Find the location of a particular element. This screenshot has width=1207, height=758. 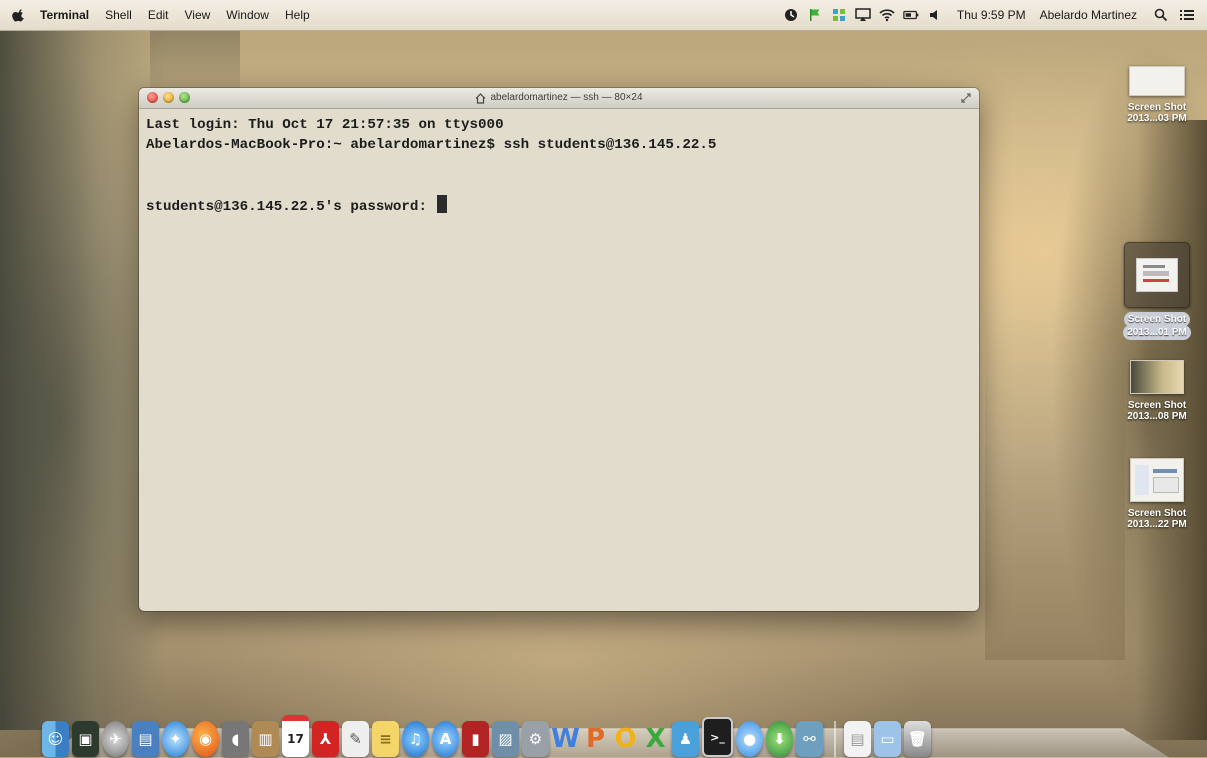

downloads-folder-icon: ▭ is located at coordinates (887, 739).